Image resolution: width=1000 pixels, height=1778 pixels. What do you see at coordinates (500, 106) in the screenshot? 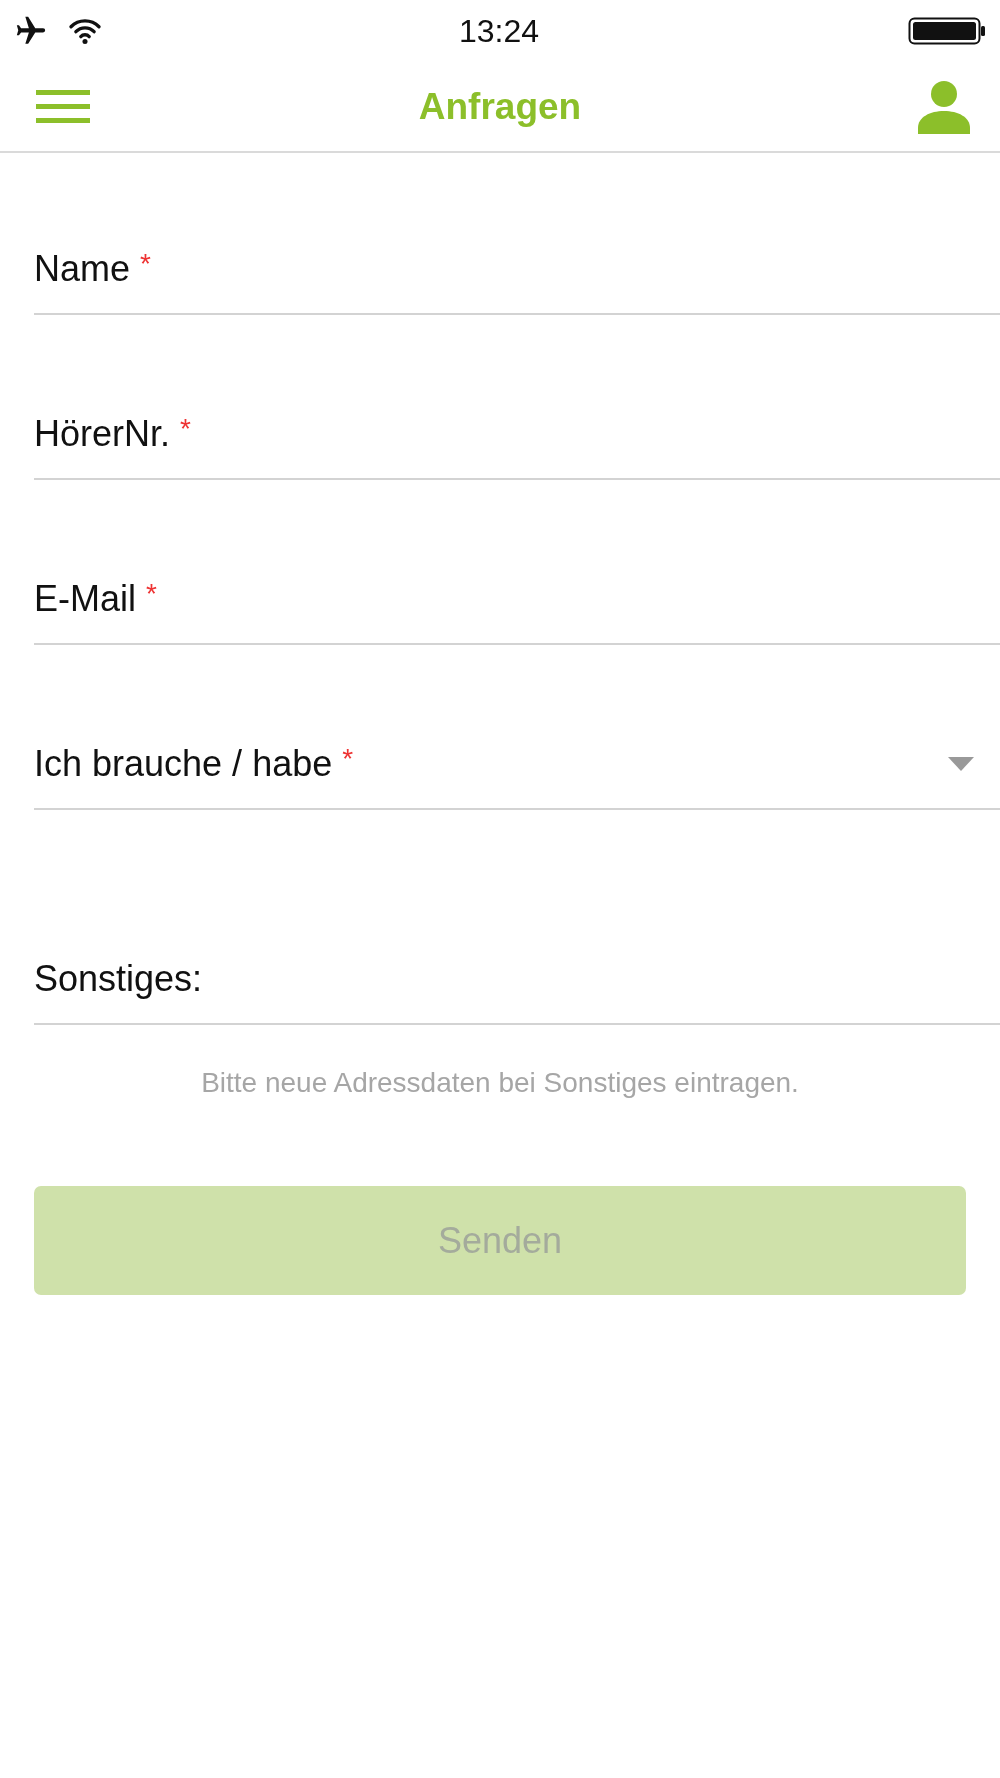
I see `page-title: Anfragen` at bounding box center [500, 106].